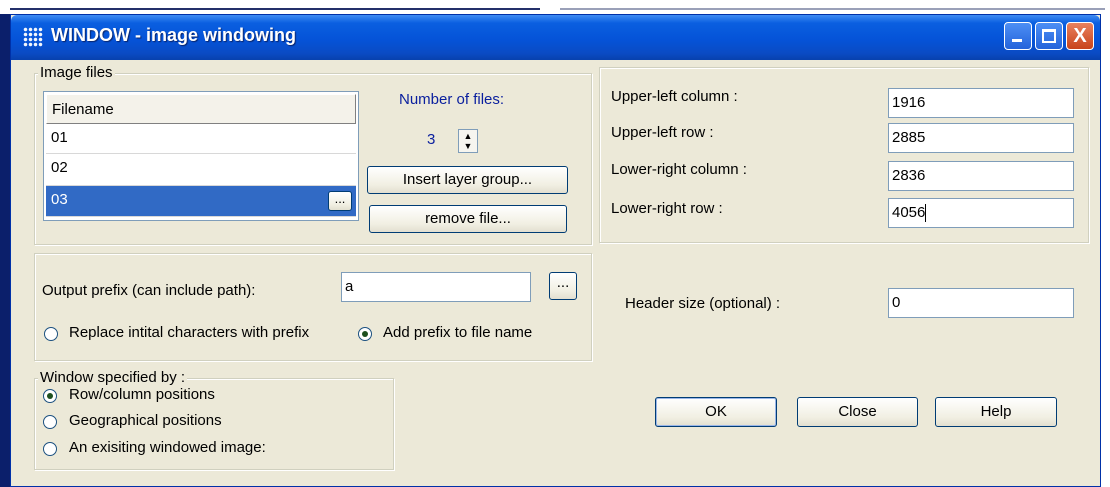 The image size is (1110, 487). What do you see at coordinates (142, 394) in the screenshot?
I see `row-column-label: Row/column positions` at bounding box center [142, 394].